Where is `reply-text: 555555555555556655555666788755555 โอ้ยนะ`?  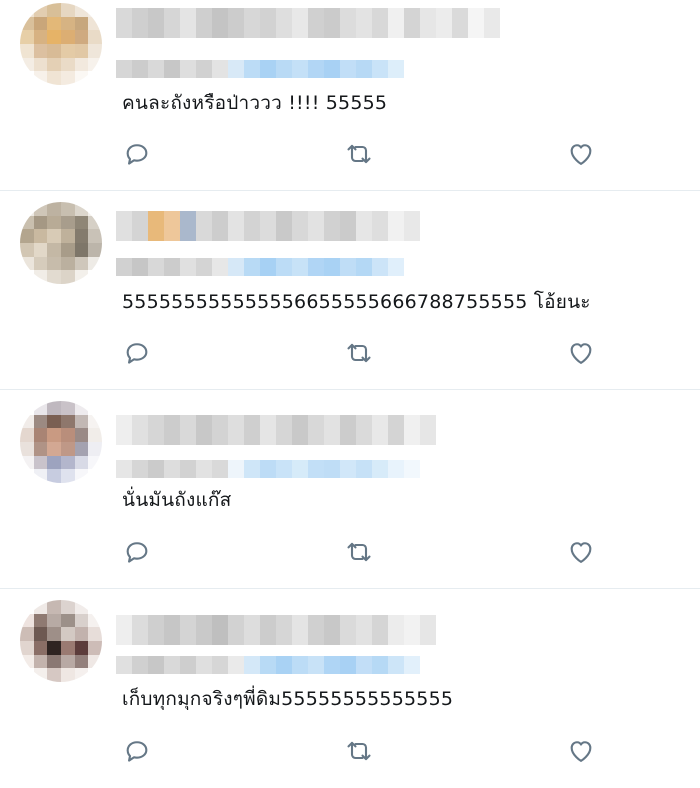 reply-text: 555555555555556655555666788755555 โอ้ยนะ is located at coordinates (356, 302).